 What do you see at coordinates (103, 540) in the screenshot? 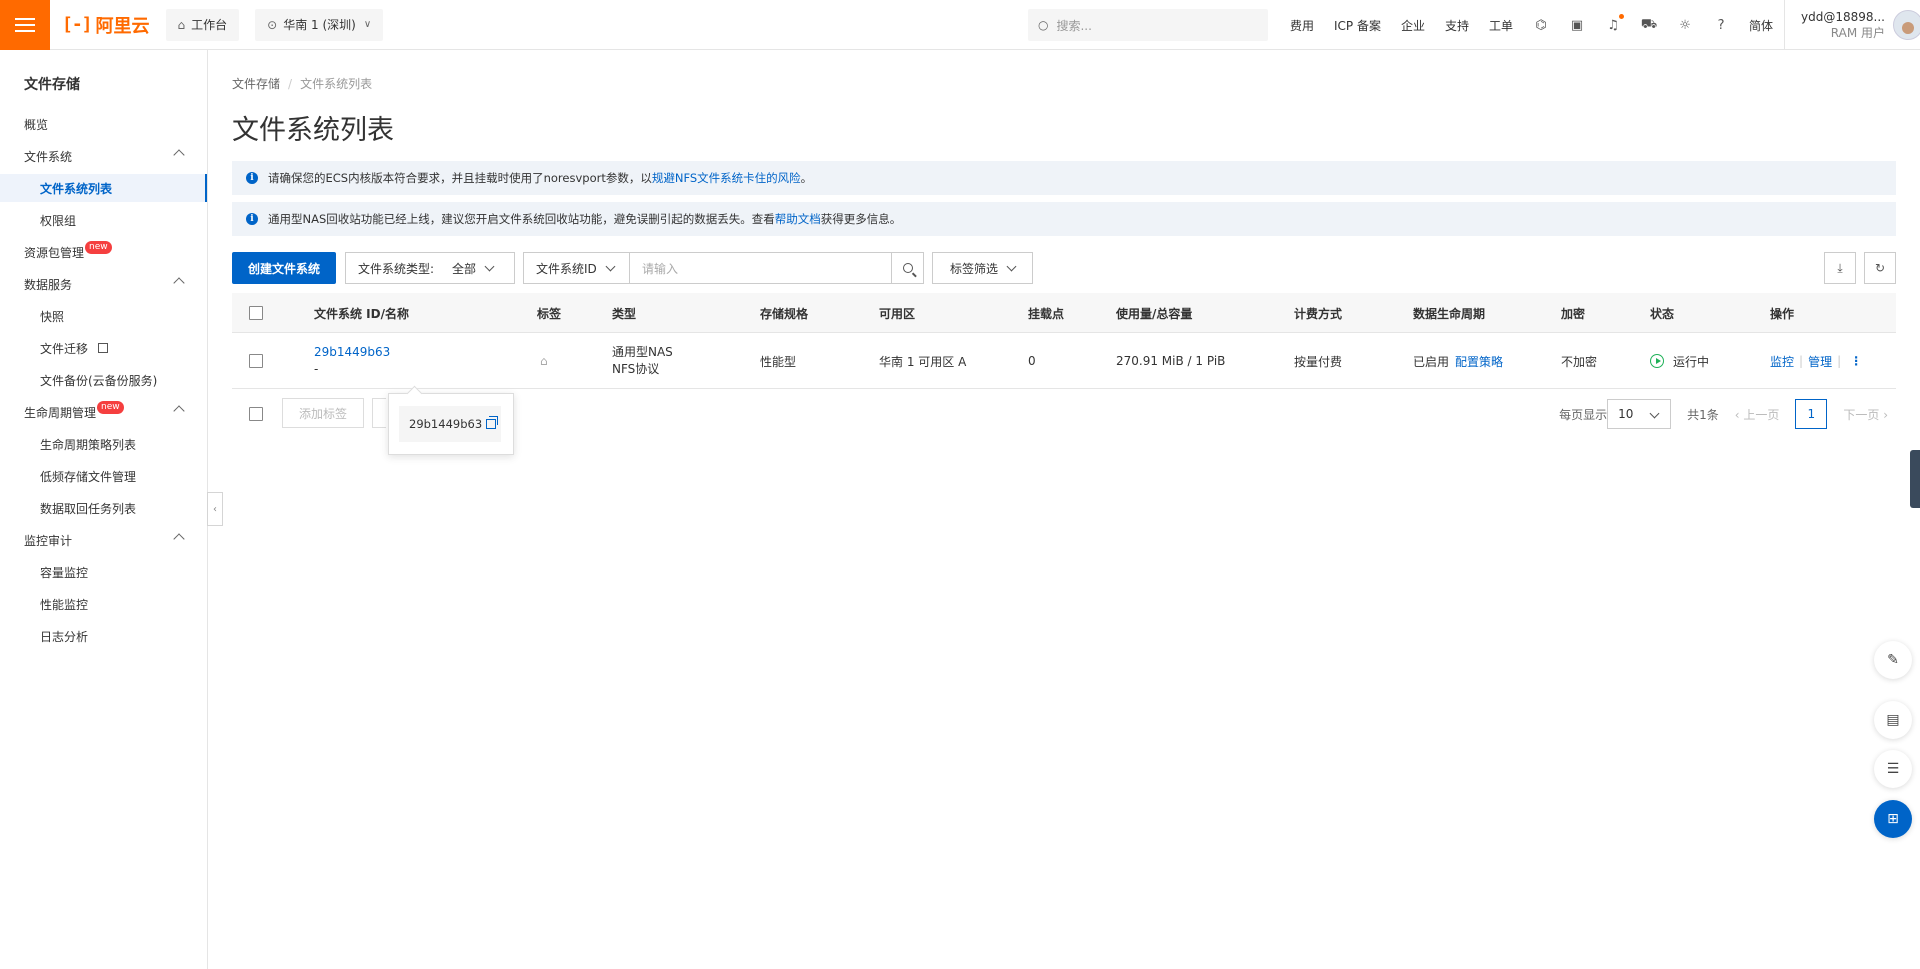
I see `sidebar-item-monitoring-audit: 监控审计` at bounding box center [103, 540].